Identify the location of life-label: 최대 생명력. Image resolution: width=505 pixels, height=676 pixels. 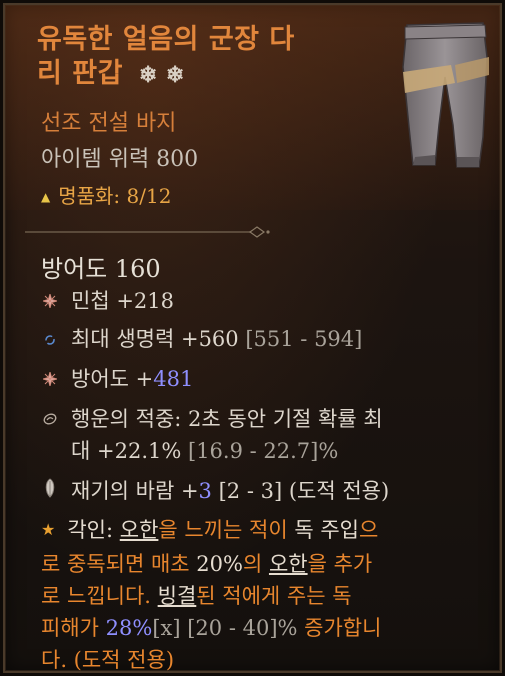
(123, 339).